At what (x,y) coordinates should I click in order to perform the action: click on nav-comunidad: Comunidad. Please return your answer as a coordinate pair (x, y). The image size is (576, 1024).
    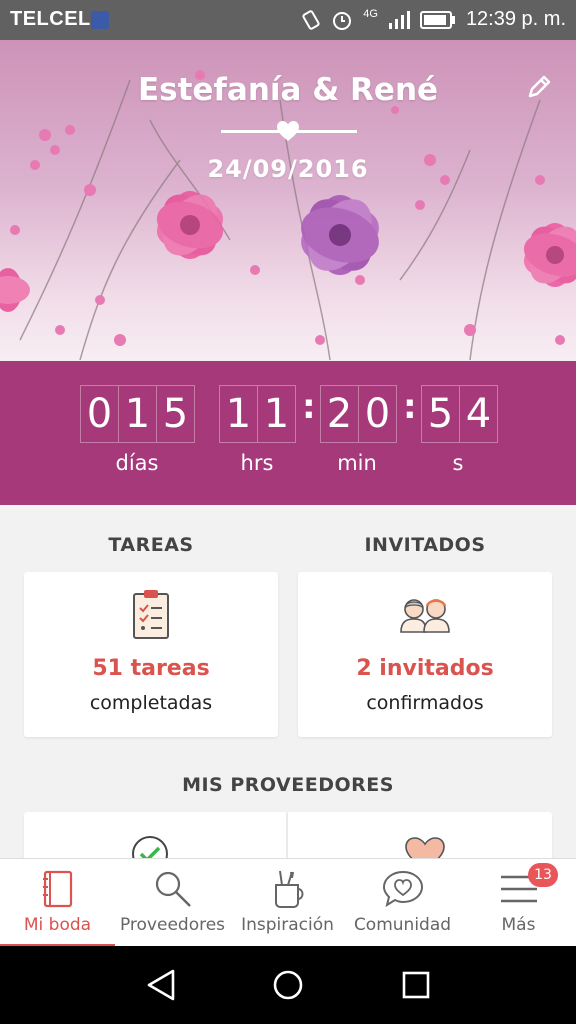
    Looking at the image, I should click on (402, 903).